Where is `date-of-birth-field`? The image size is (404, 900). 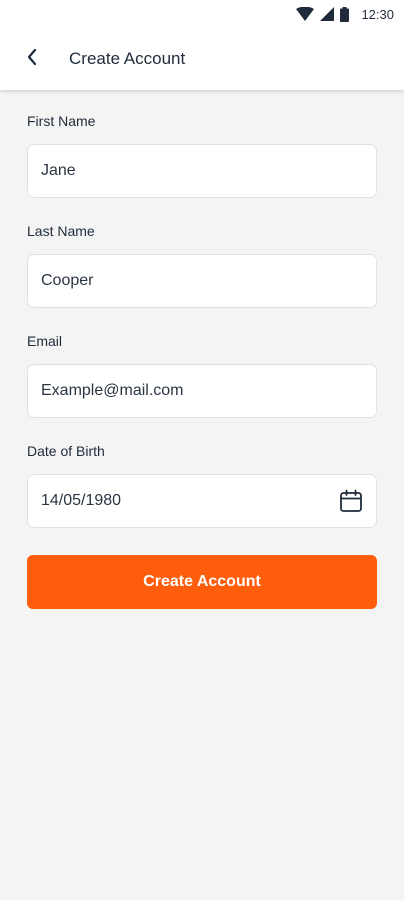 date-of-birth-field is located at coordinates (202, 501).